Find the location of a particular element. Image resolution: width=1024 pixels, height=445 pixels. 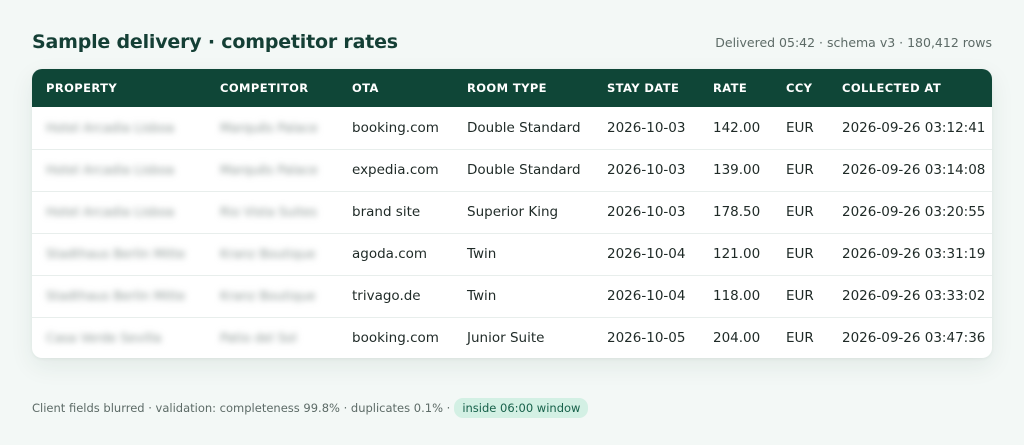

cell-room-type: Superior King is located at coordinates (513, 212).